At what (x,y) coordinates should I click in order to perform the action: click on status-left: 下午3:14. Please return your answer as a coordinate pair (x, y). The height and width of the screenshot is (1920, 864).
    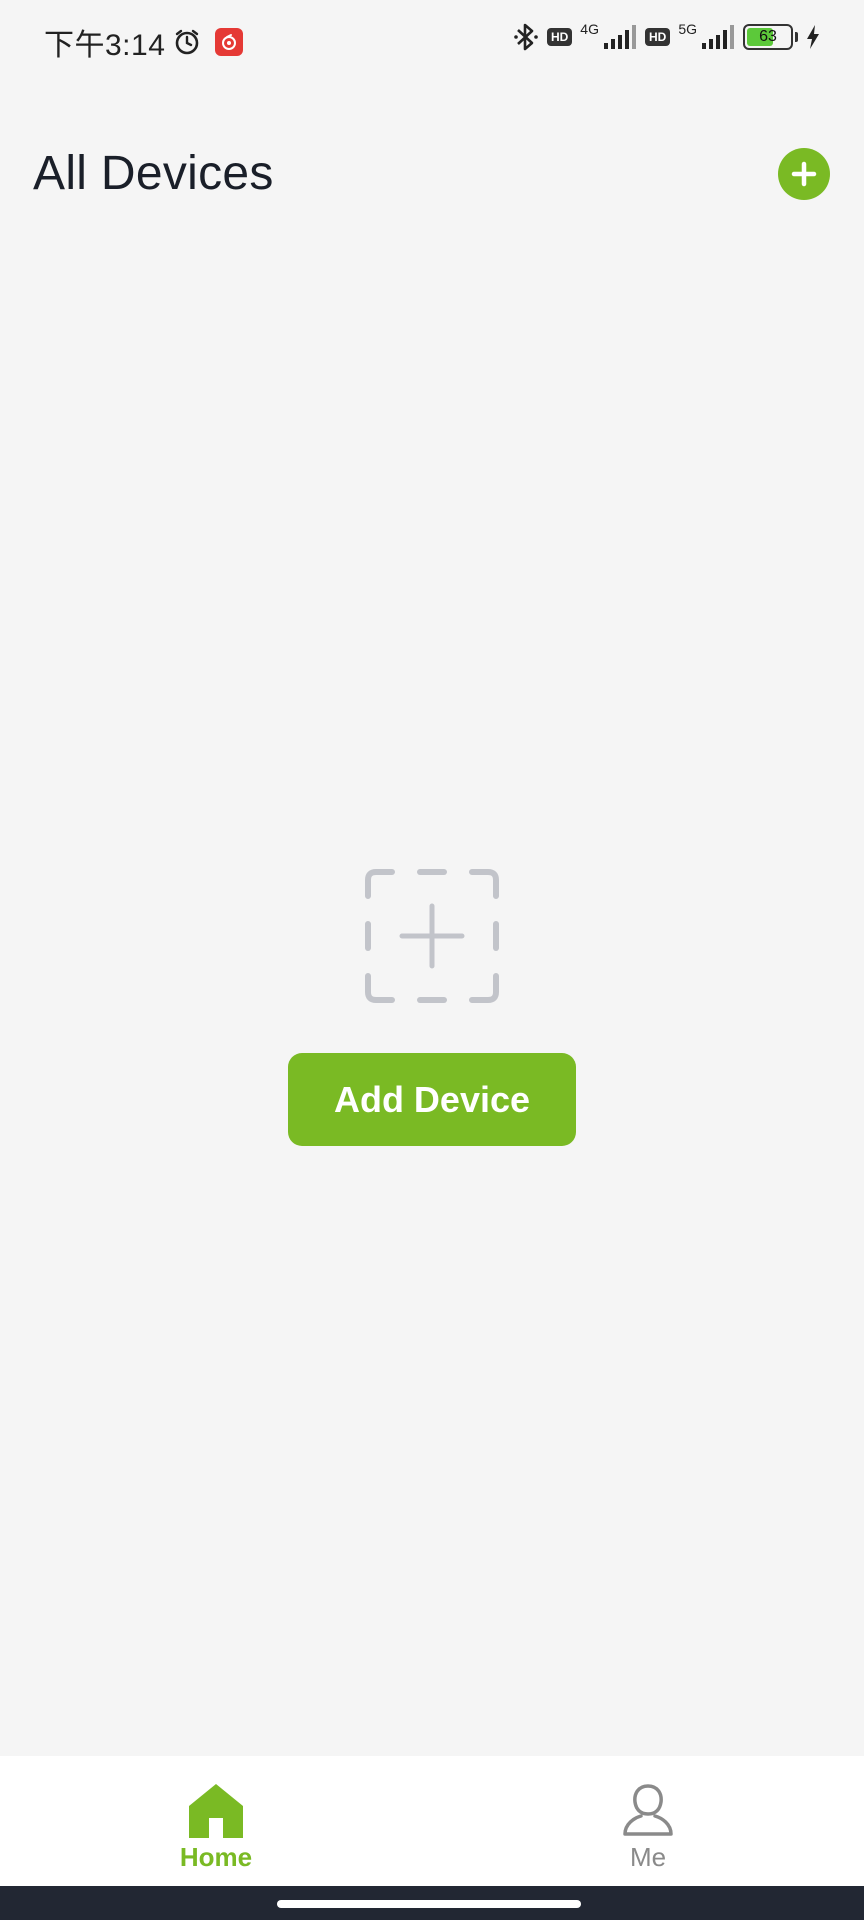
    Looking at the image, I should click on (144, 42).